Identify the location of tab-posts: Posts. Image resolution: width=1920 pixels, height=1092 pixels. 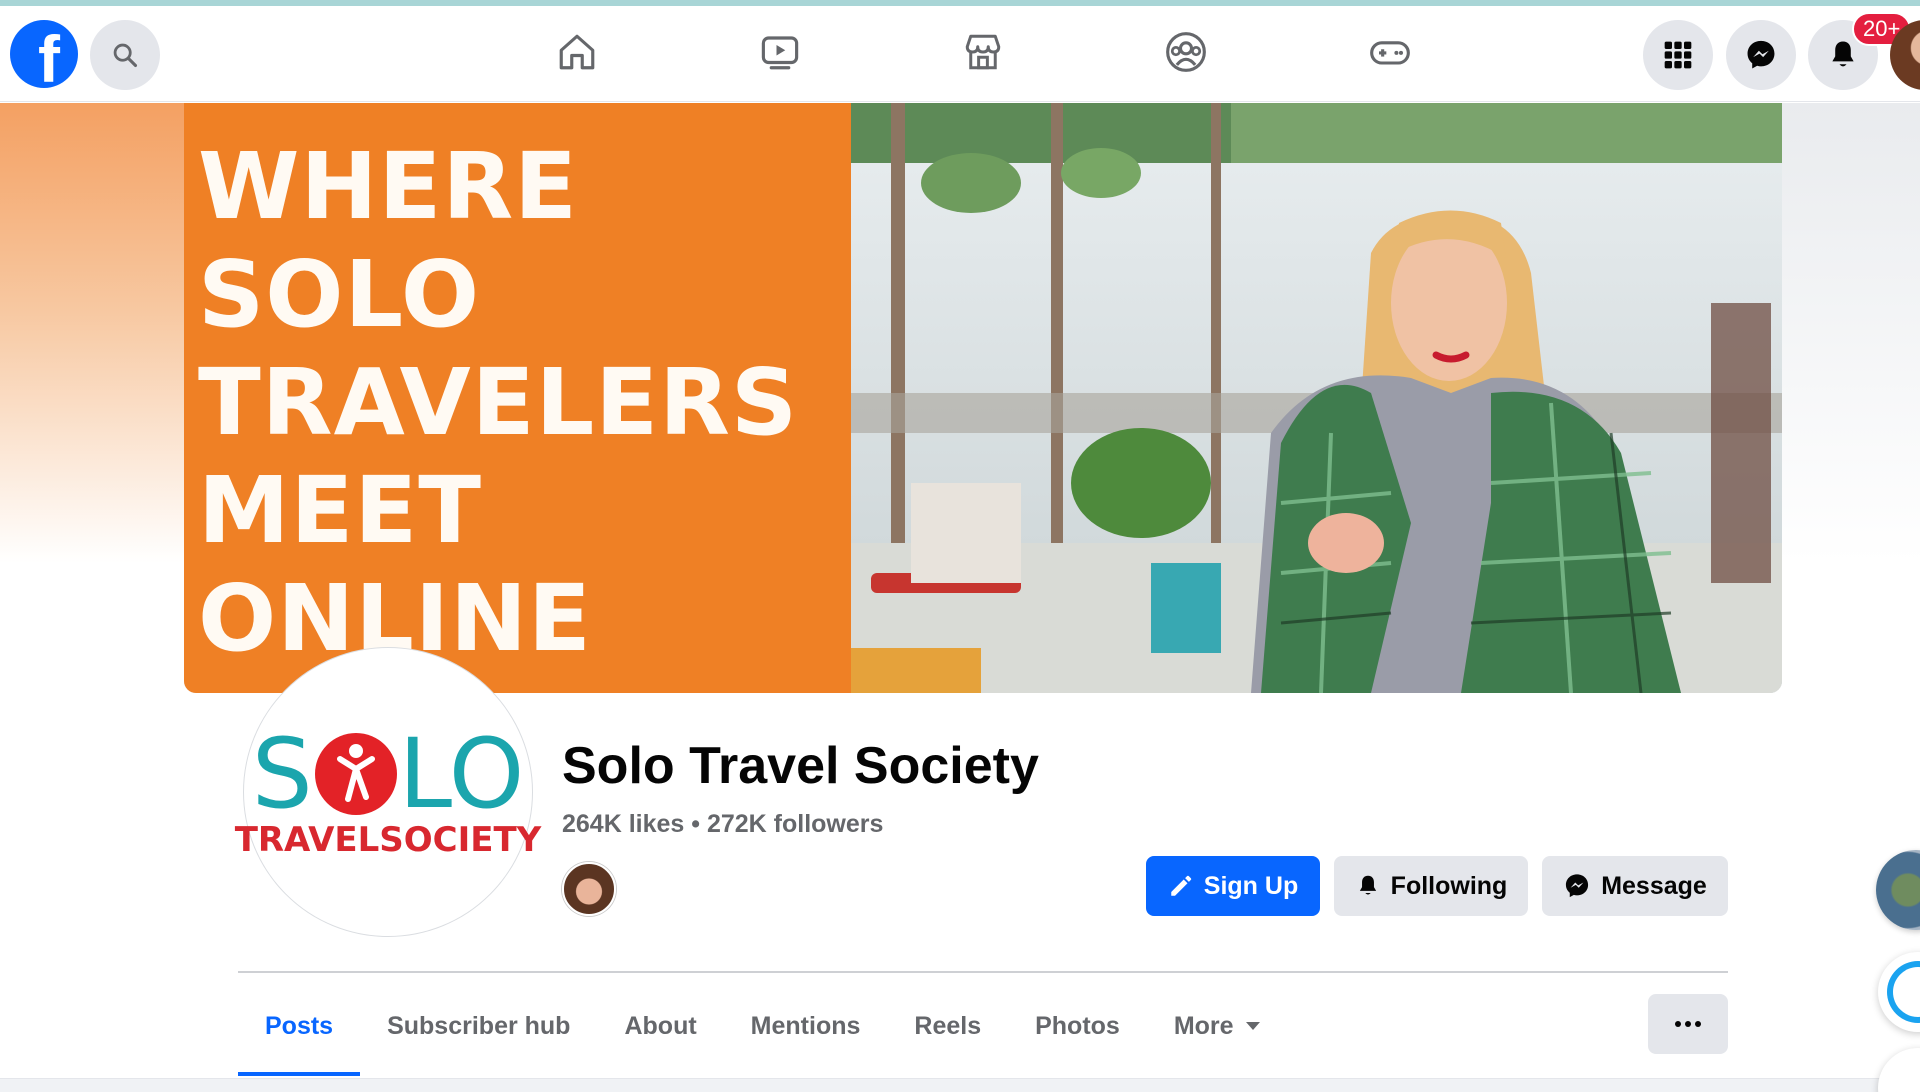
(299, 1026).